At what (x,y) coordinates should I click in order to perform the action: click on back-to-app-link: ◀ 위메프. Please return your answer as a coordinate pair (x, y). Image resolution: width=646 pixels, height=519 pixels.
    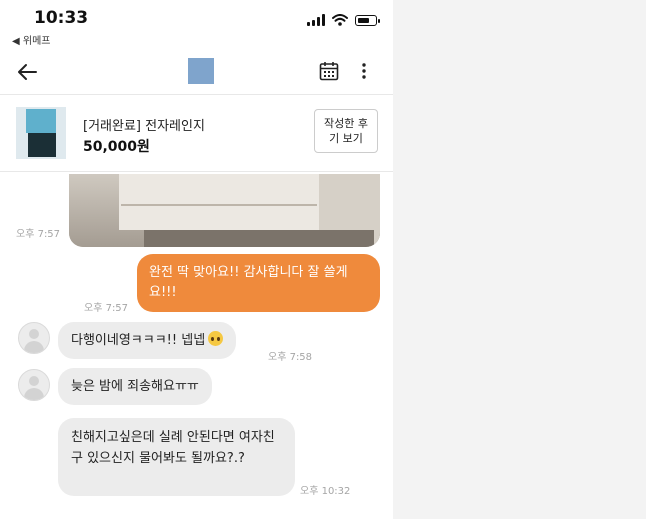
    Looking at the image, I should click on (31, 39).